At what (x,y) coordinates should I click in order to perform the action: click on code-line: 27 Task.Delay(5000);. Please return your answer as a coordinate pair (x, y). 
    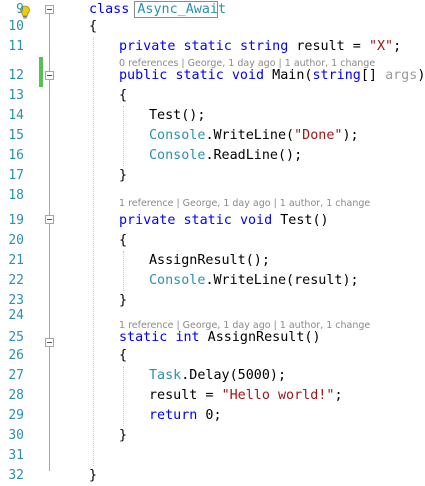
    Looking at the image, I should click on (212, 376).